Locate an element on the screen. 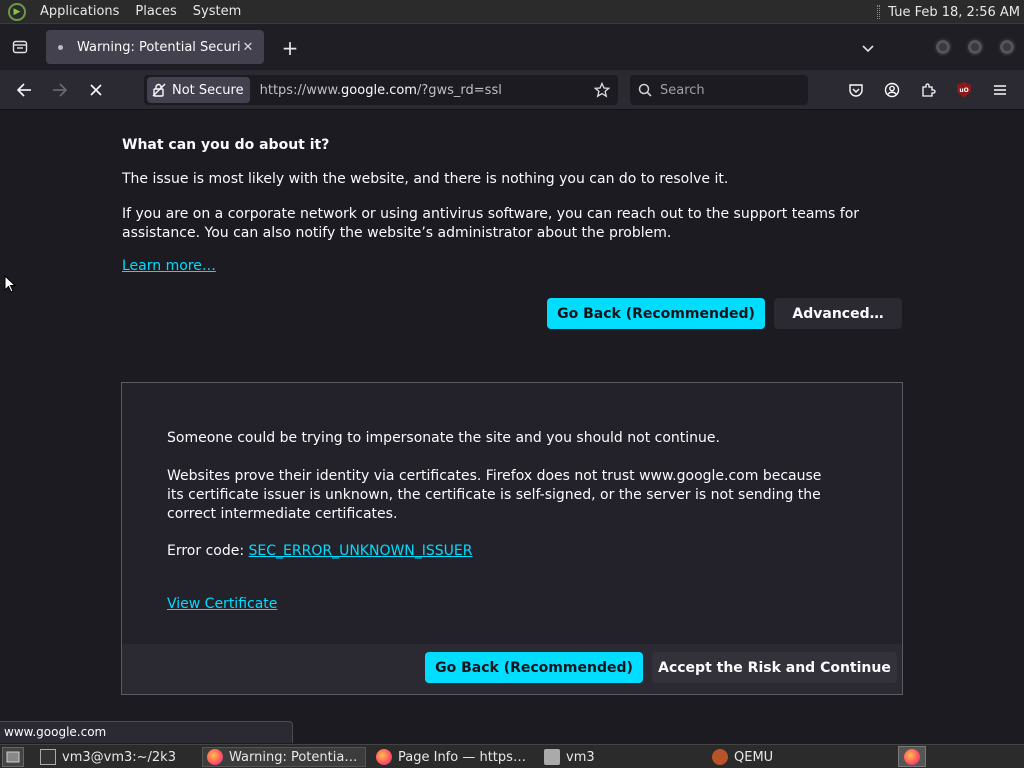 This screenshot has height=768, width=1024. arrow-right-icon is located at coordinates (60, 90).